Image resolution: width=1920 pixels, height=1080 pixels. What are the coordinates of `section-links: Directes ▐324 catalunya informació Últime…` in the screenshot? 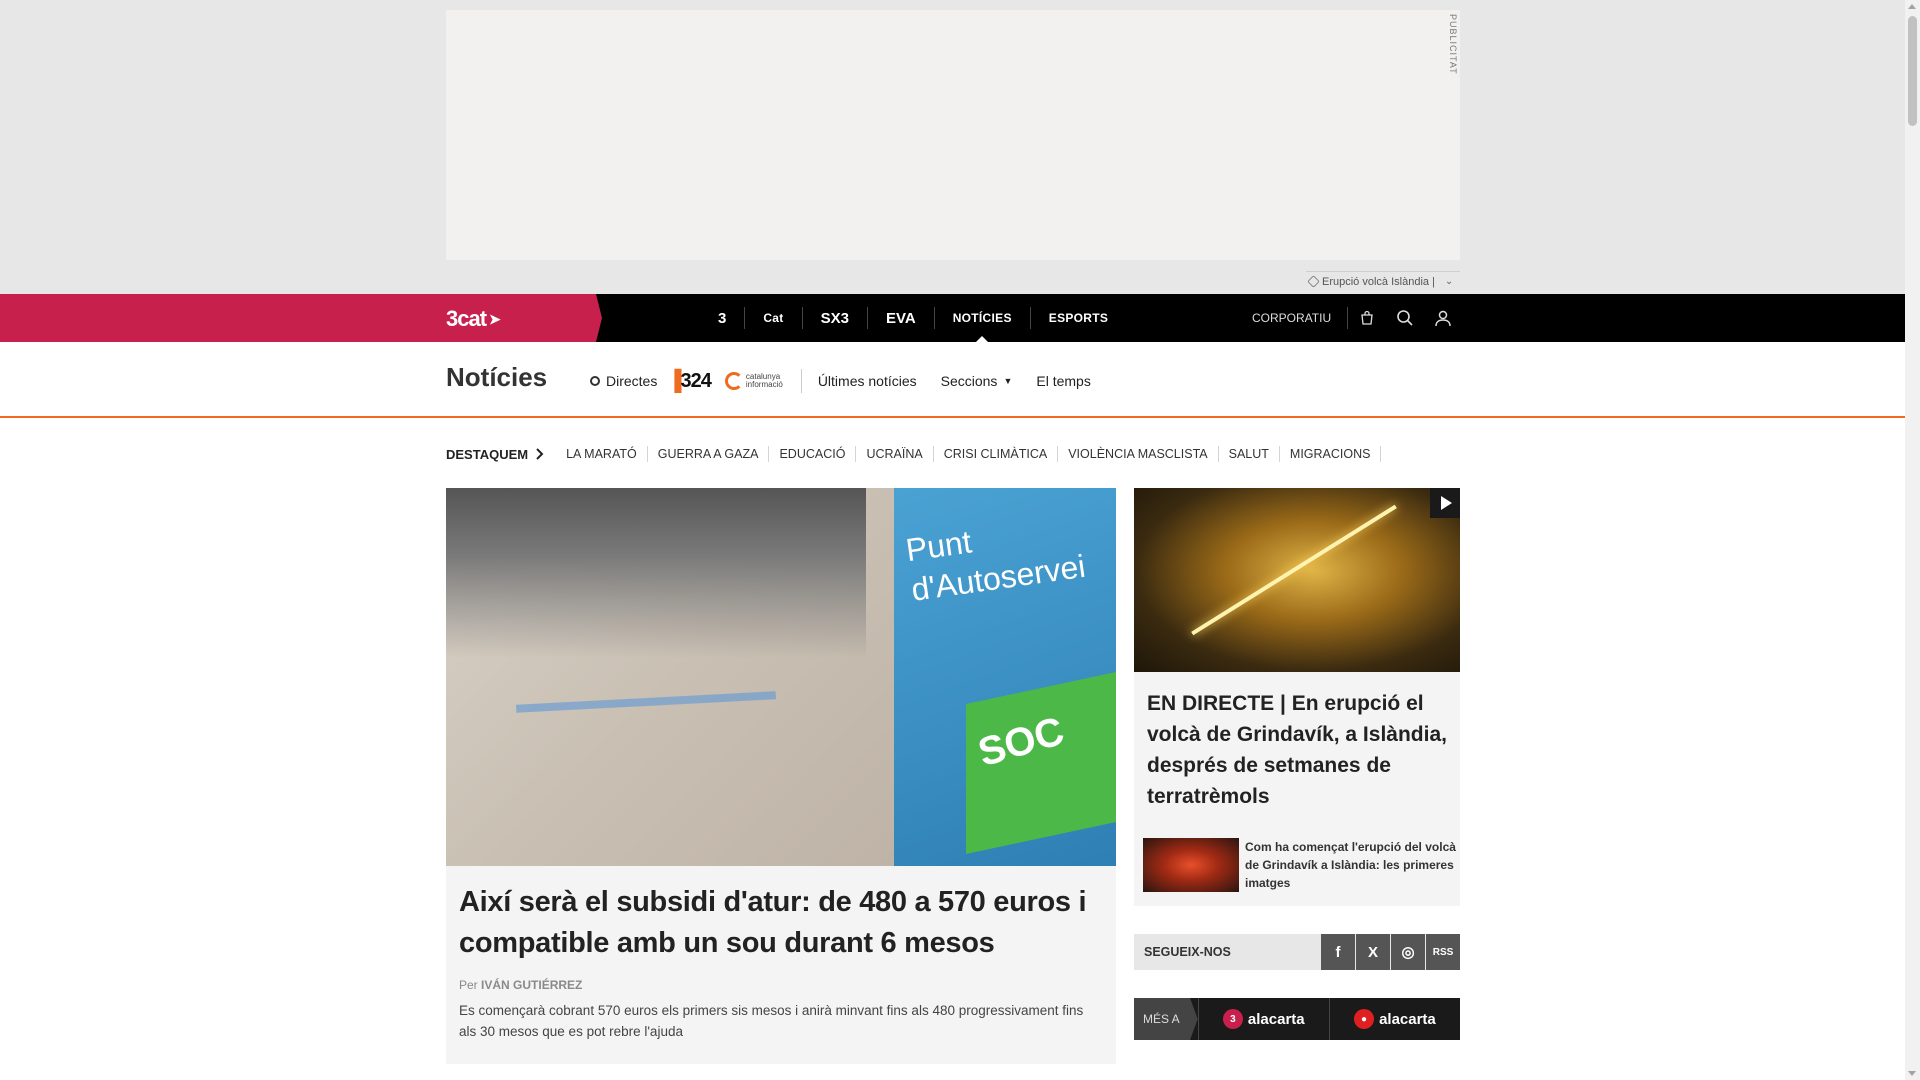 It's located at (846, 381).